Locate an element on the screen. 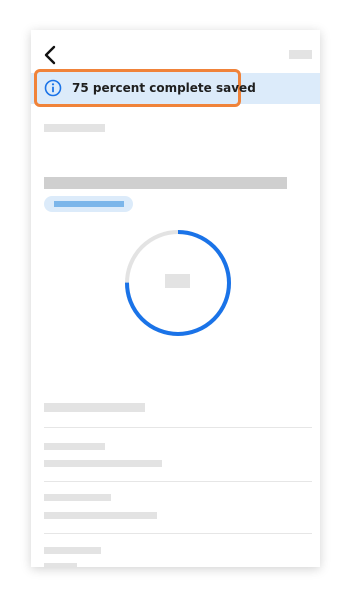  info-icon is located at coordinates (53, 88).